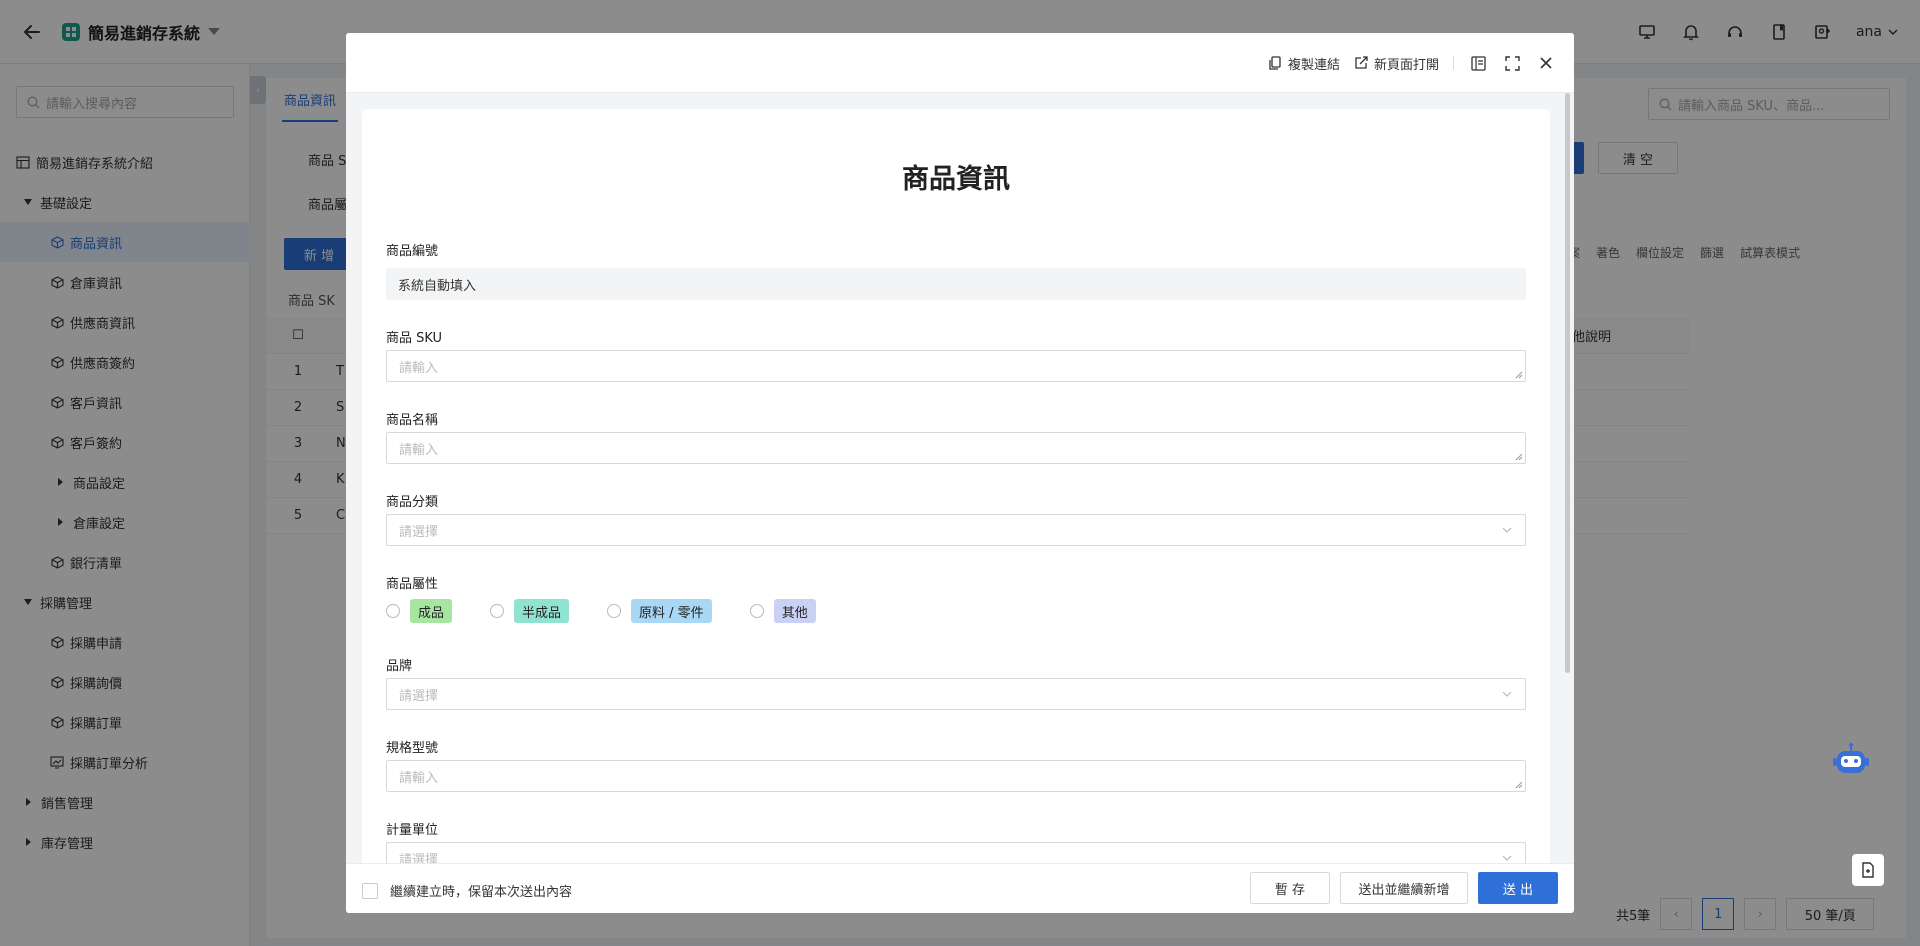 The height and width of the screenshot is (946, 1920). I want to click on fullscreen-icon, so click(1512, 63).